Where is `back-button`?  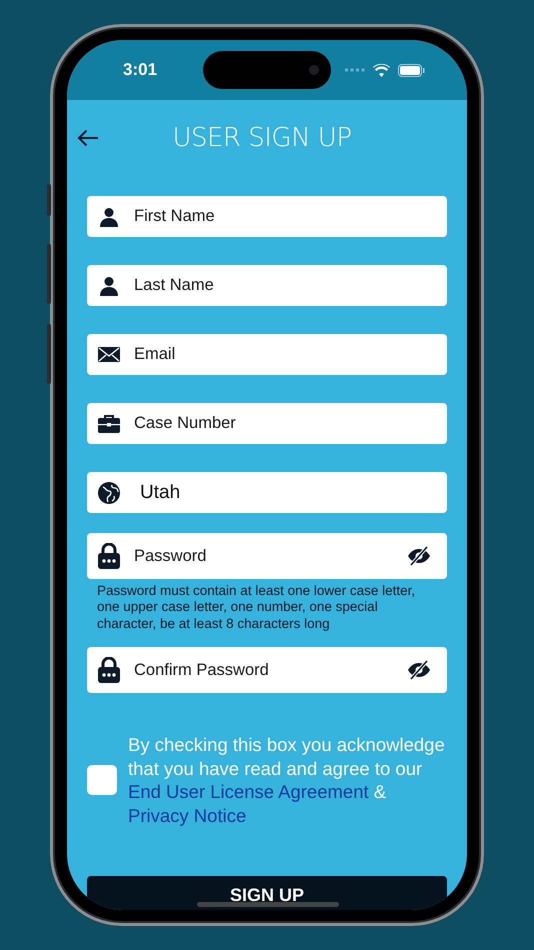
back-button is located at coordinates (88, 138).